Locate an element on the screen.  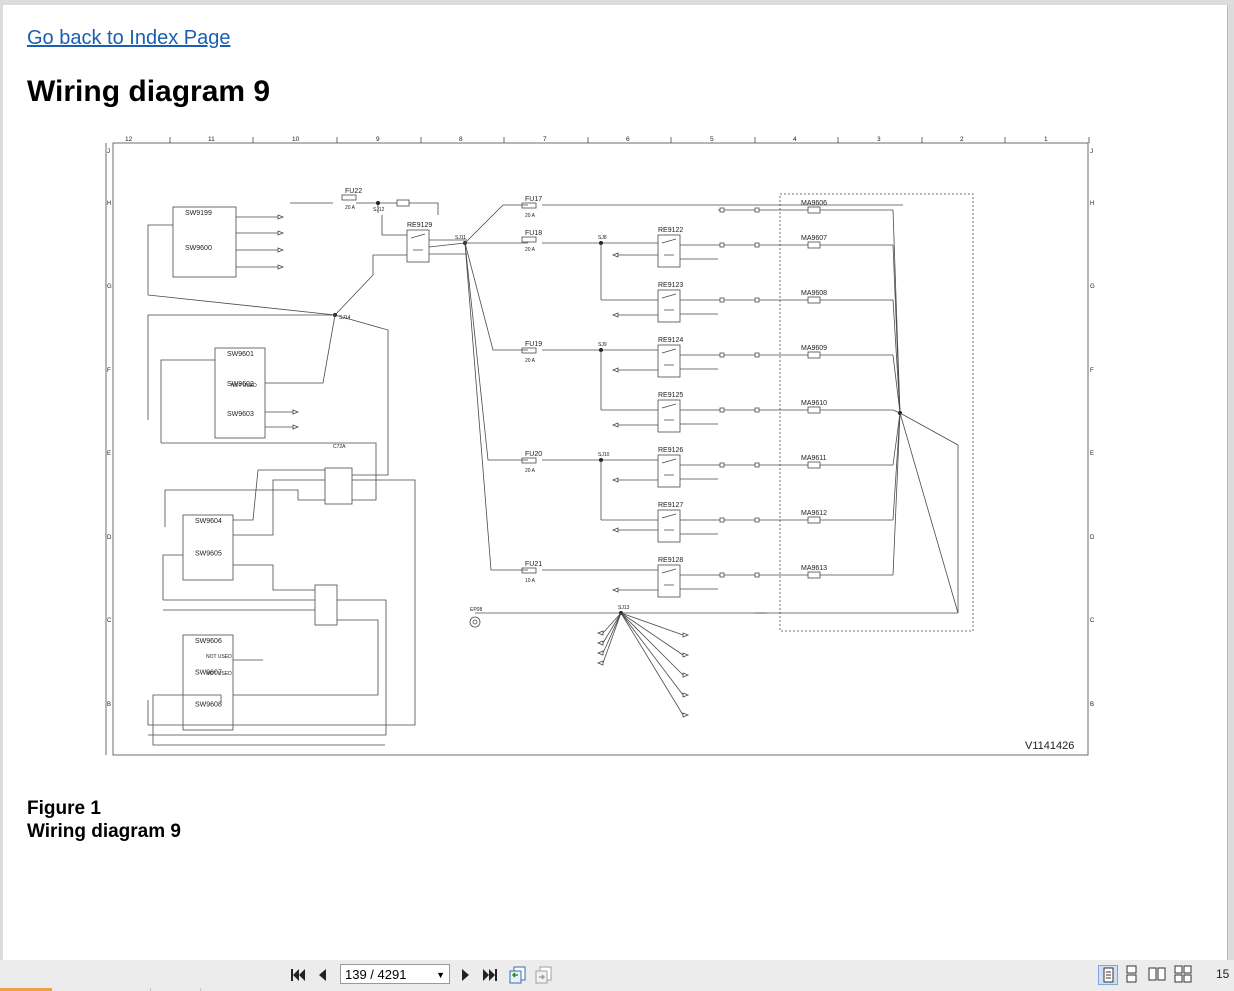
switch-label: SW9604 is located at coordinates (208, 521).